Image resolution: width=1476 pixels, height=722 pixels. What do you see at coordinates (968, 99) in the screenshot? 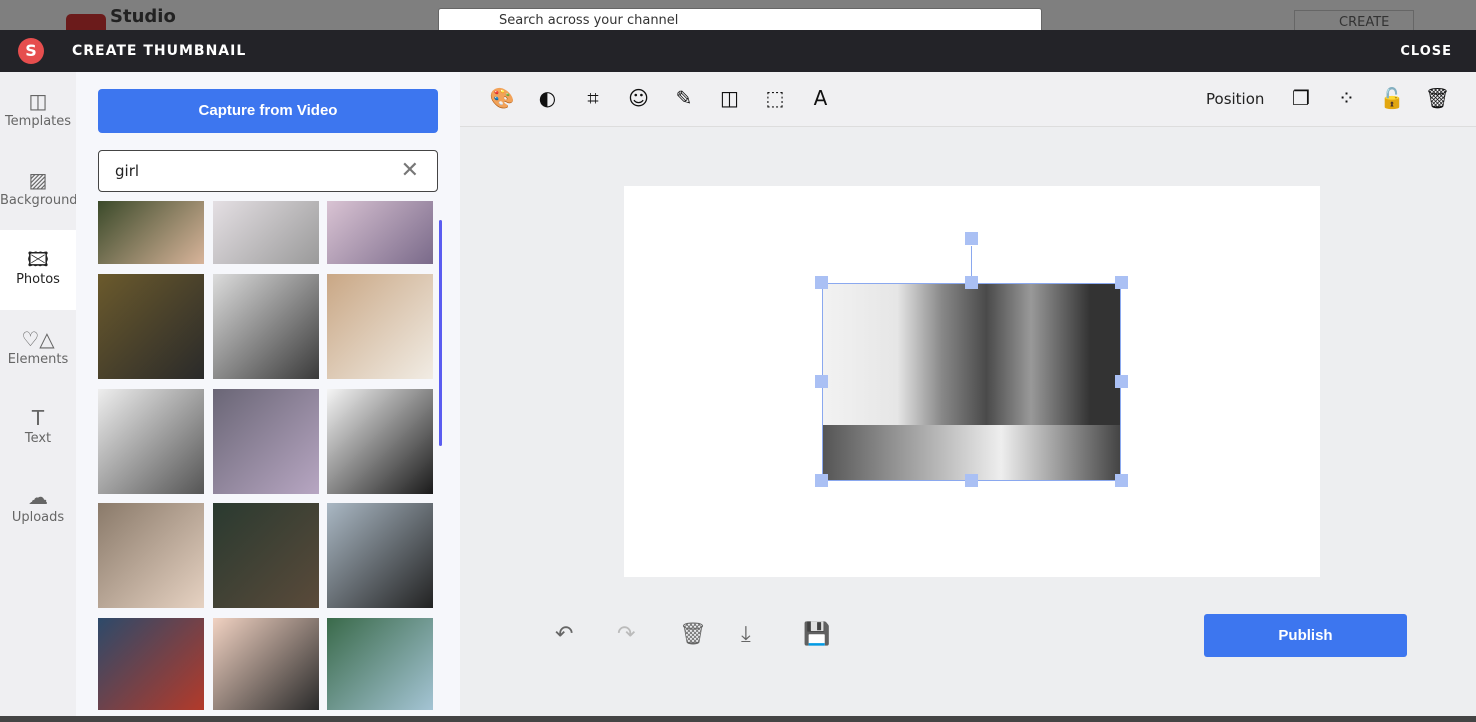
I see `toolbar: Position 🎨 ◐ ⌗ ☺ ✎ ◫ ⬚ A ❐ ⁘ 🔓 🗑` at bounding box center [968, 99].